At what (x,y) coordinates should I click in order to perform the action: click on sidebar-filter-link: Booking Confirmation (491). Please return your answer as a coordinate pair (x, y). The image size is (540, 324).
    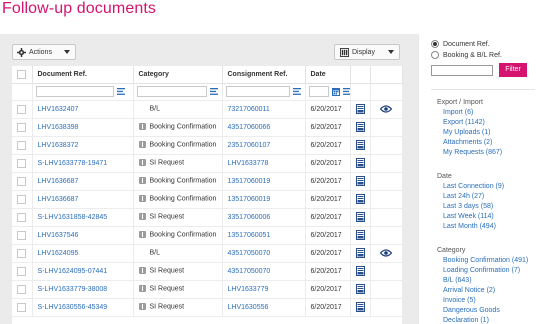
    Looking at the image, I should click on (482, 261).